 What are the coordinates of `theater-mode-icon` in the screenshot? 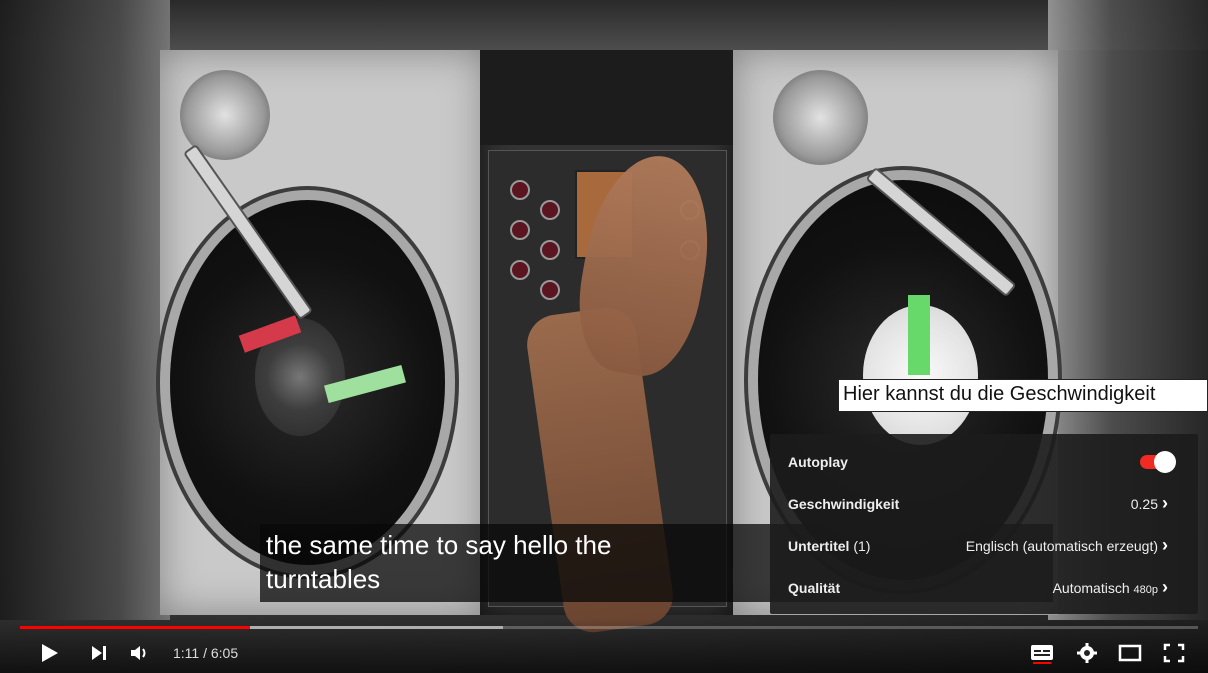 It's located at (1130, 653).